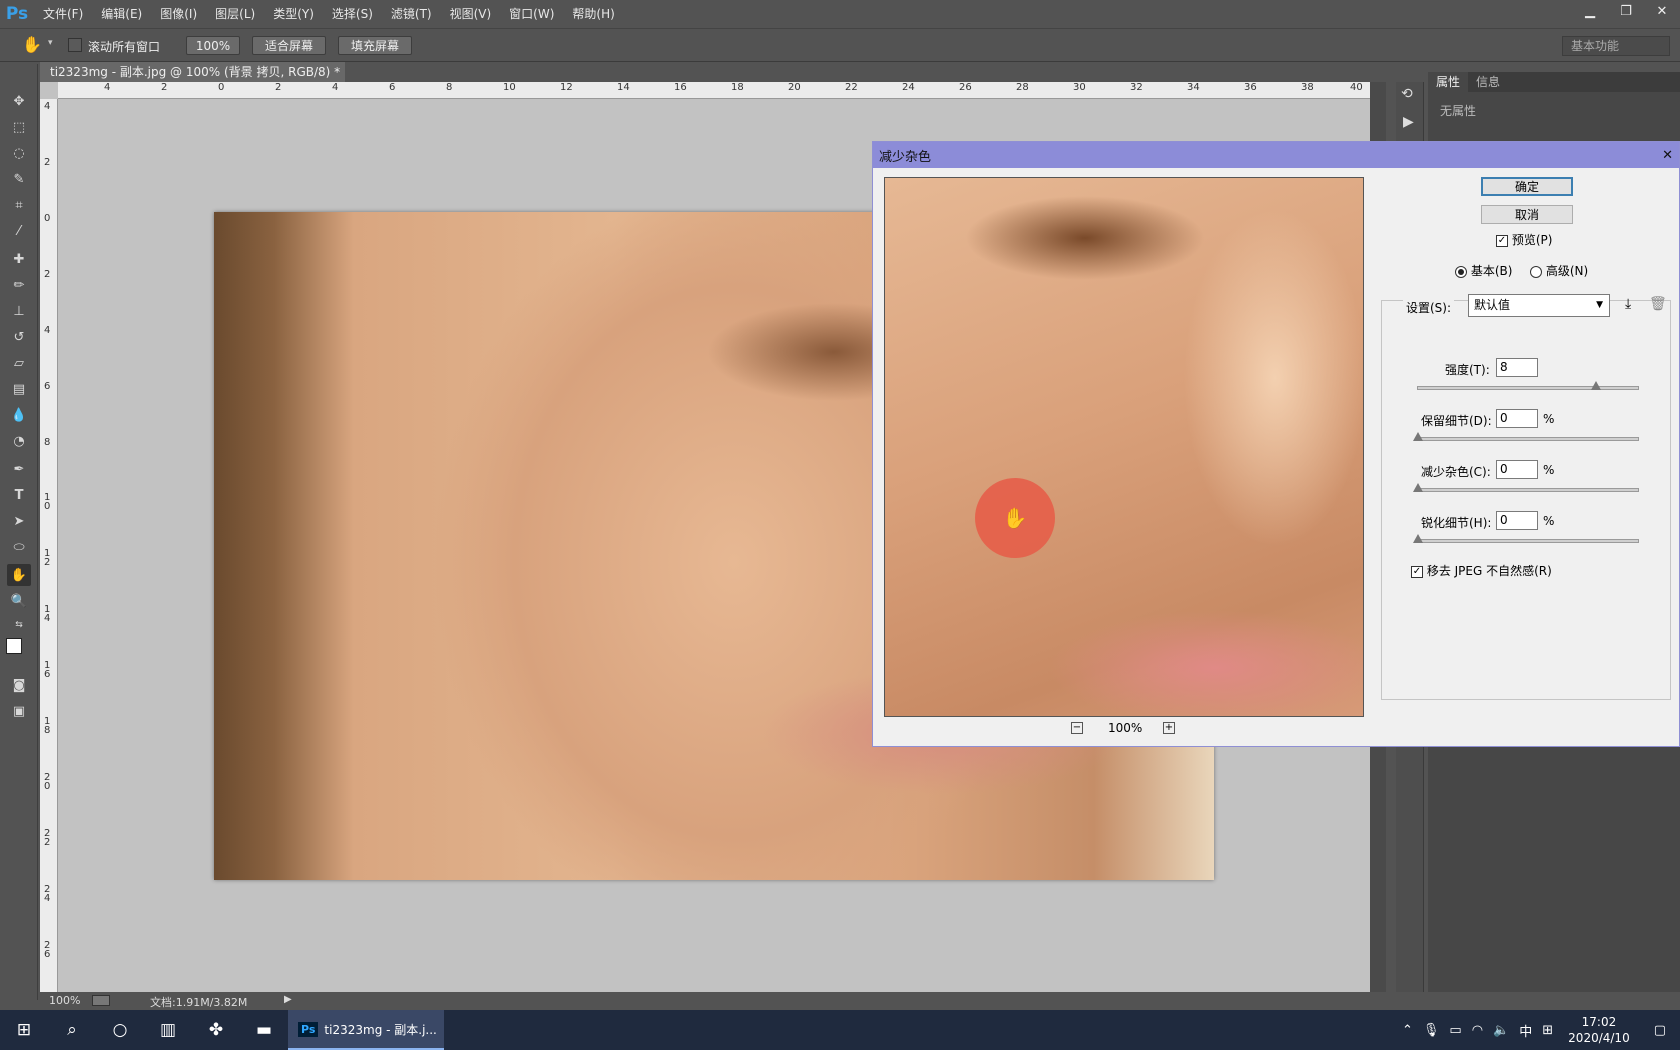  Describe the element at coordinates (1527, 186) in the screenshot. I see `ok-button: 确定` at that location.